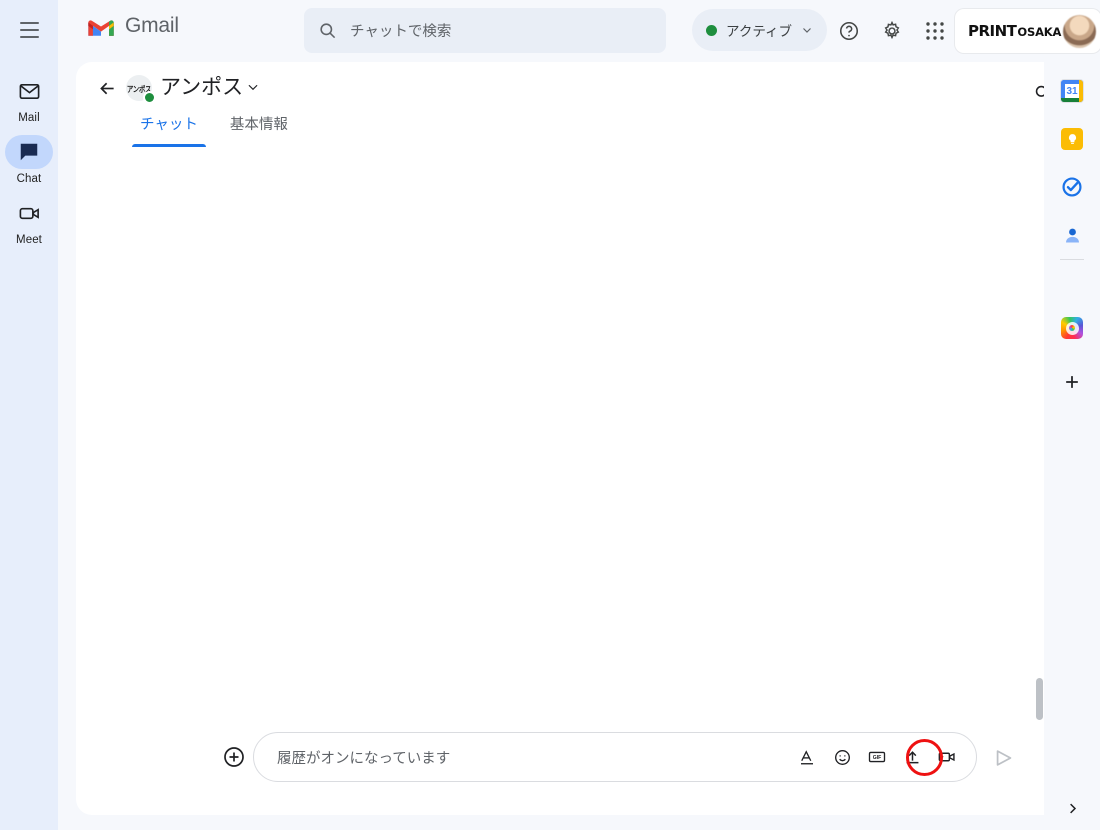 This screenshot has width=1100, height=830. What do you see at coordinates (1072, 139) in the screenshot?
I see `google-keep-icon` at bounding box center [1072, 139].